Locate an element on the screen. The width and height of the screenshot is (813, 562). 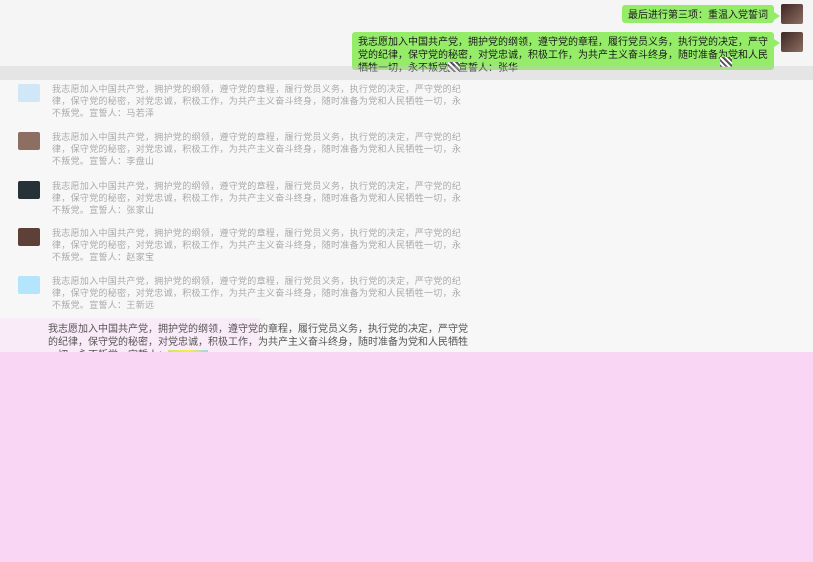
avatar-self is located at coordinates (792, 14).